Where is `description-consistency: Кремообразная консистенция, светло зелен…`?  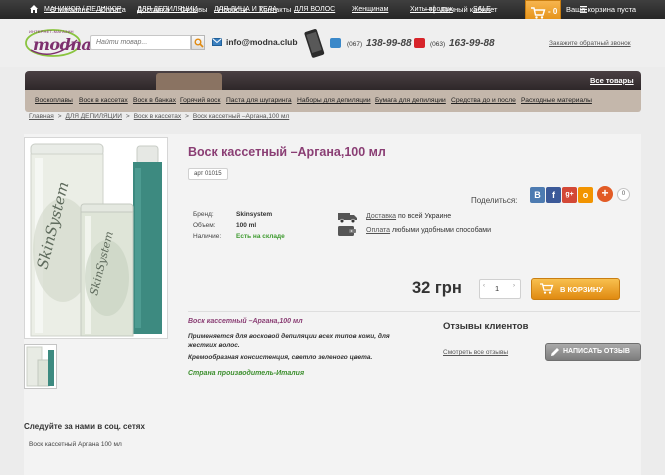 description-consistency: Кремообразная консистенция, светло зелен… is located at coordinates (280, 357).